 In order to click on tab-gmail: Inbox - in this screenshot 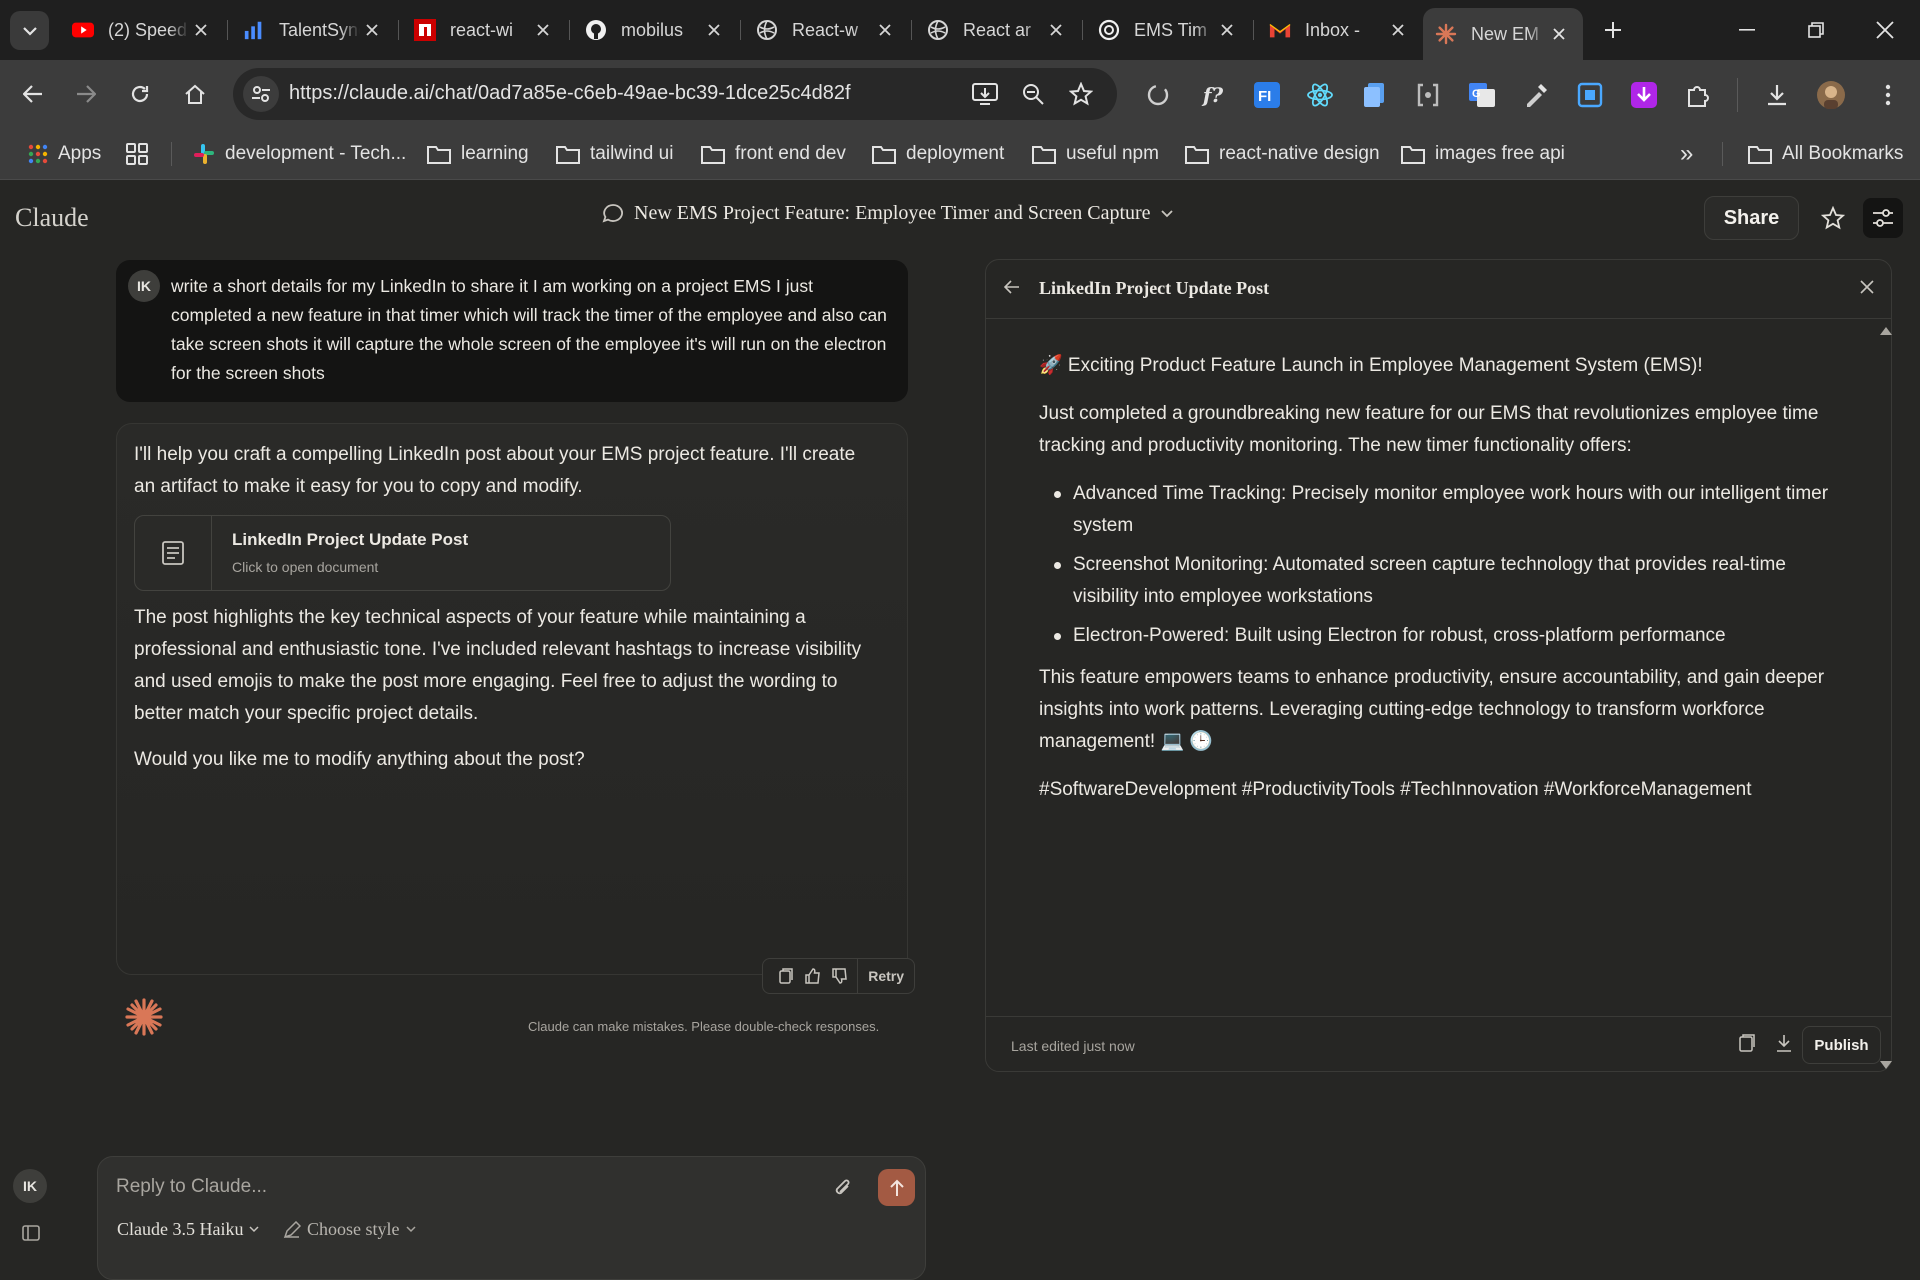, I will do `click(1339, 30)`.